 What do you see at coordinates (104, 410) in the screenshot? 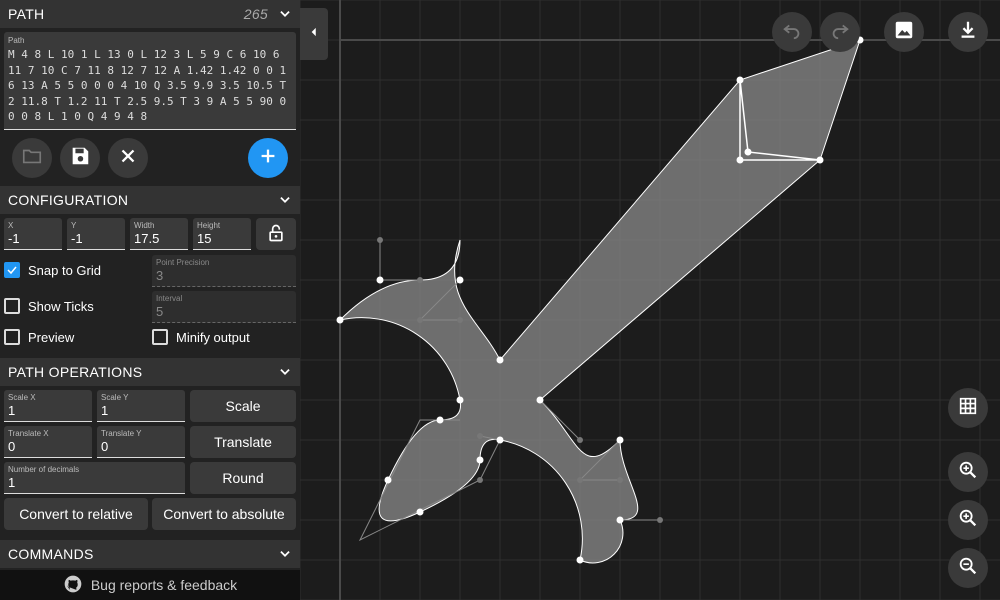
I see `scale-y-value: 1` at bounding box center [104, 410].